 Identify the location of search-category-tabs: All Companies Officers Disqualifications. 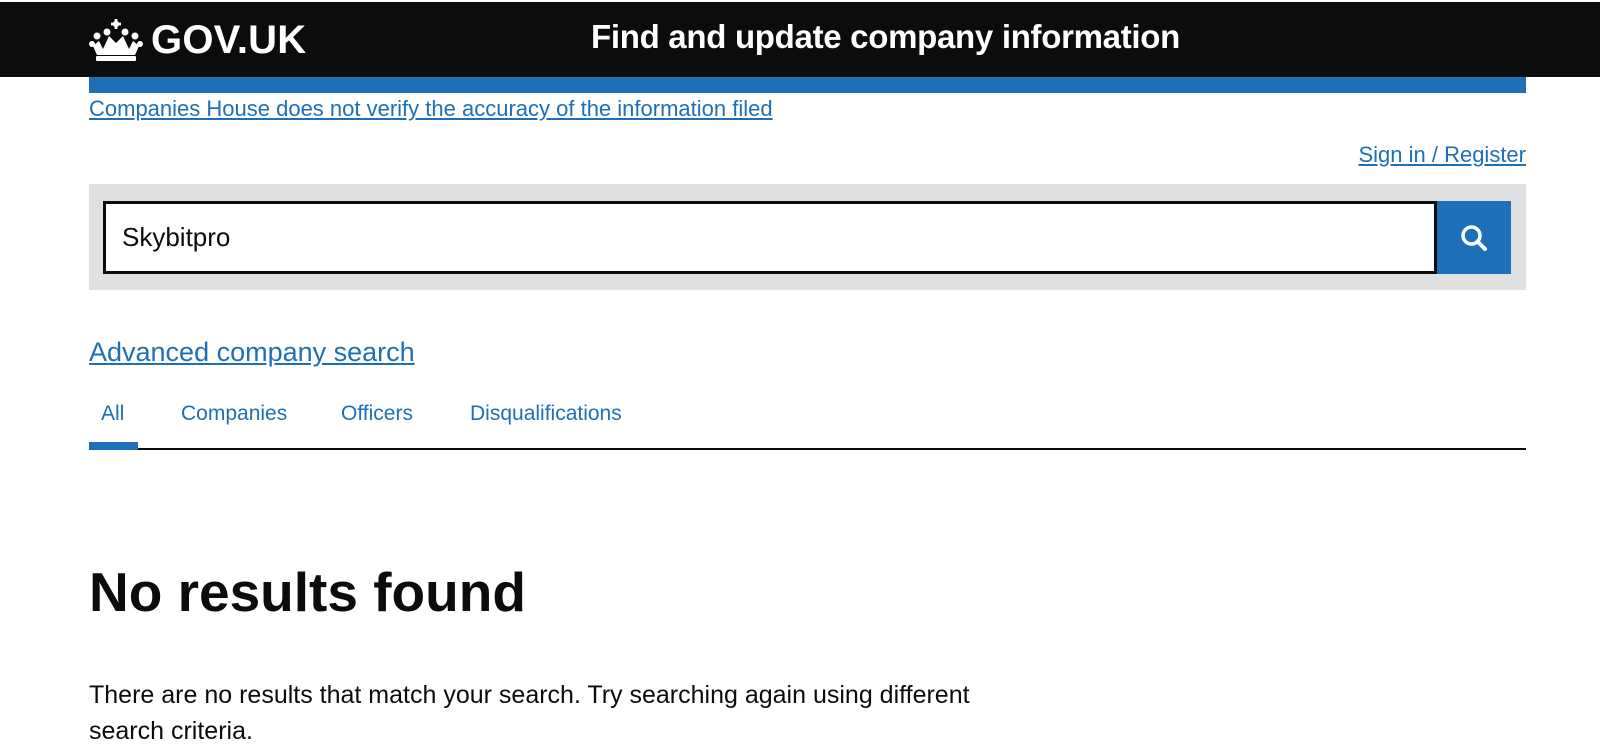
(807, 421).